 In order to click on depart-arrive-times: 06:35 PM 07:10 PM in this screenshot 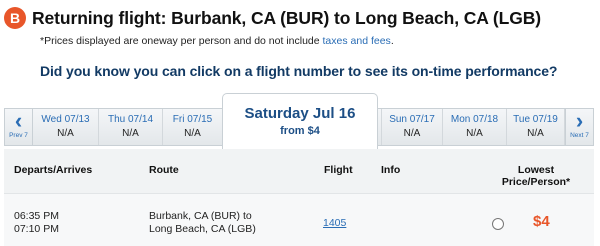, I will do `click(36, 223)`.